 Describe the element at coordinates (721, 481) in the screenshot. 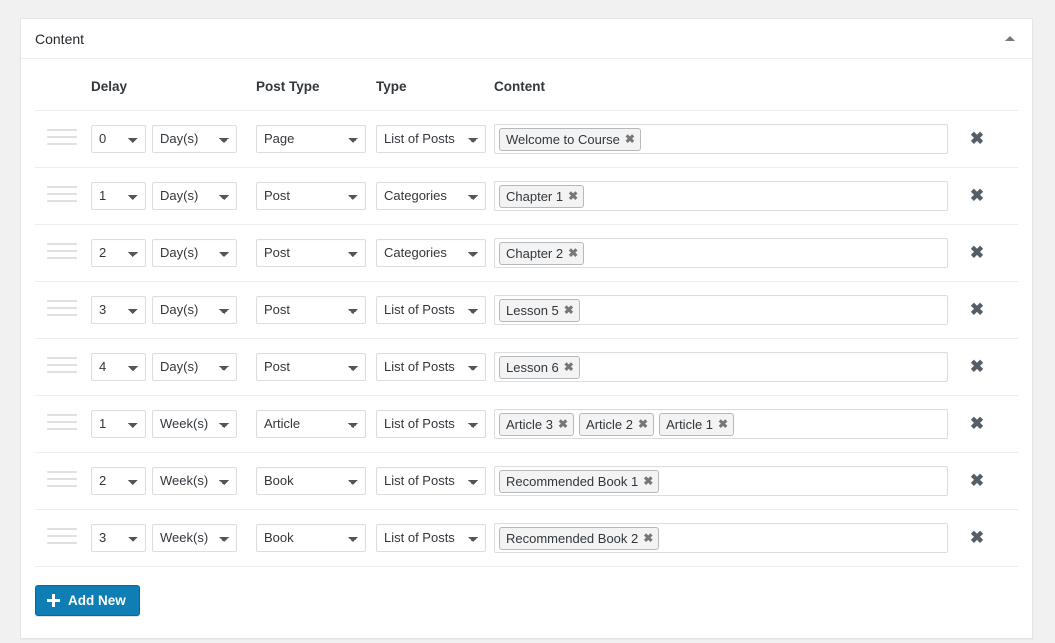

I see `content-tag-input: Recommended Book 1 ✖` at that location.